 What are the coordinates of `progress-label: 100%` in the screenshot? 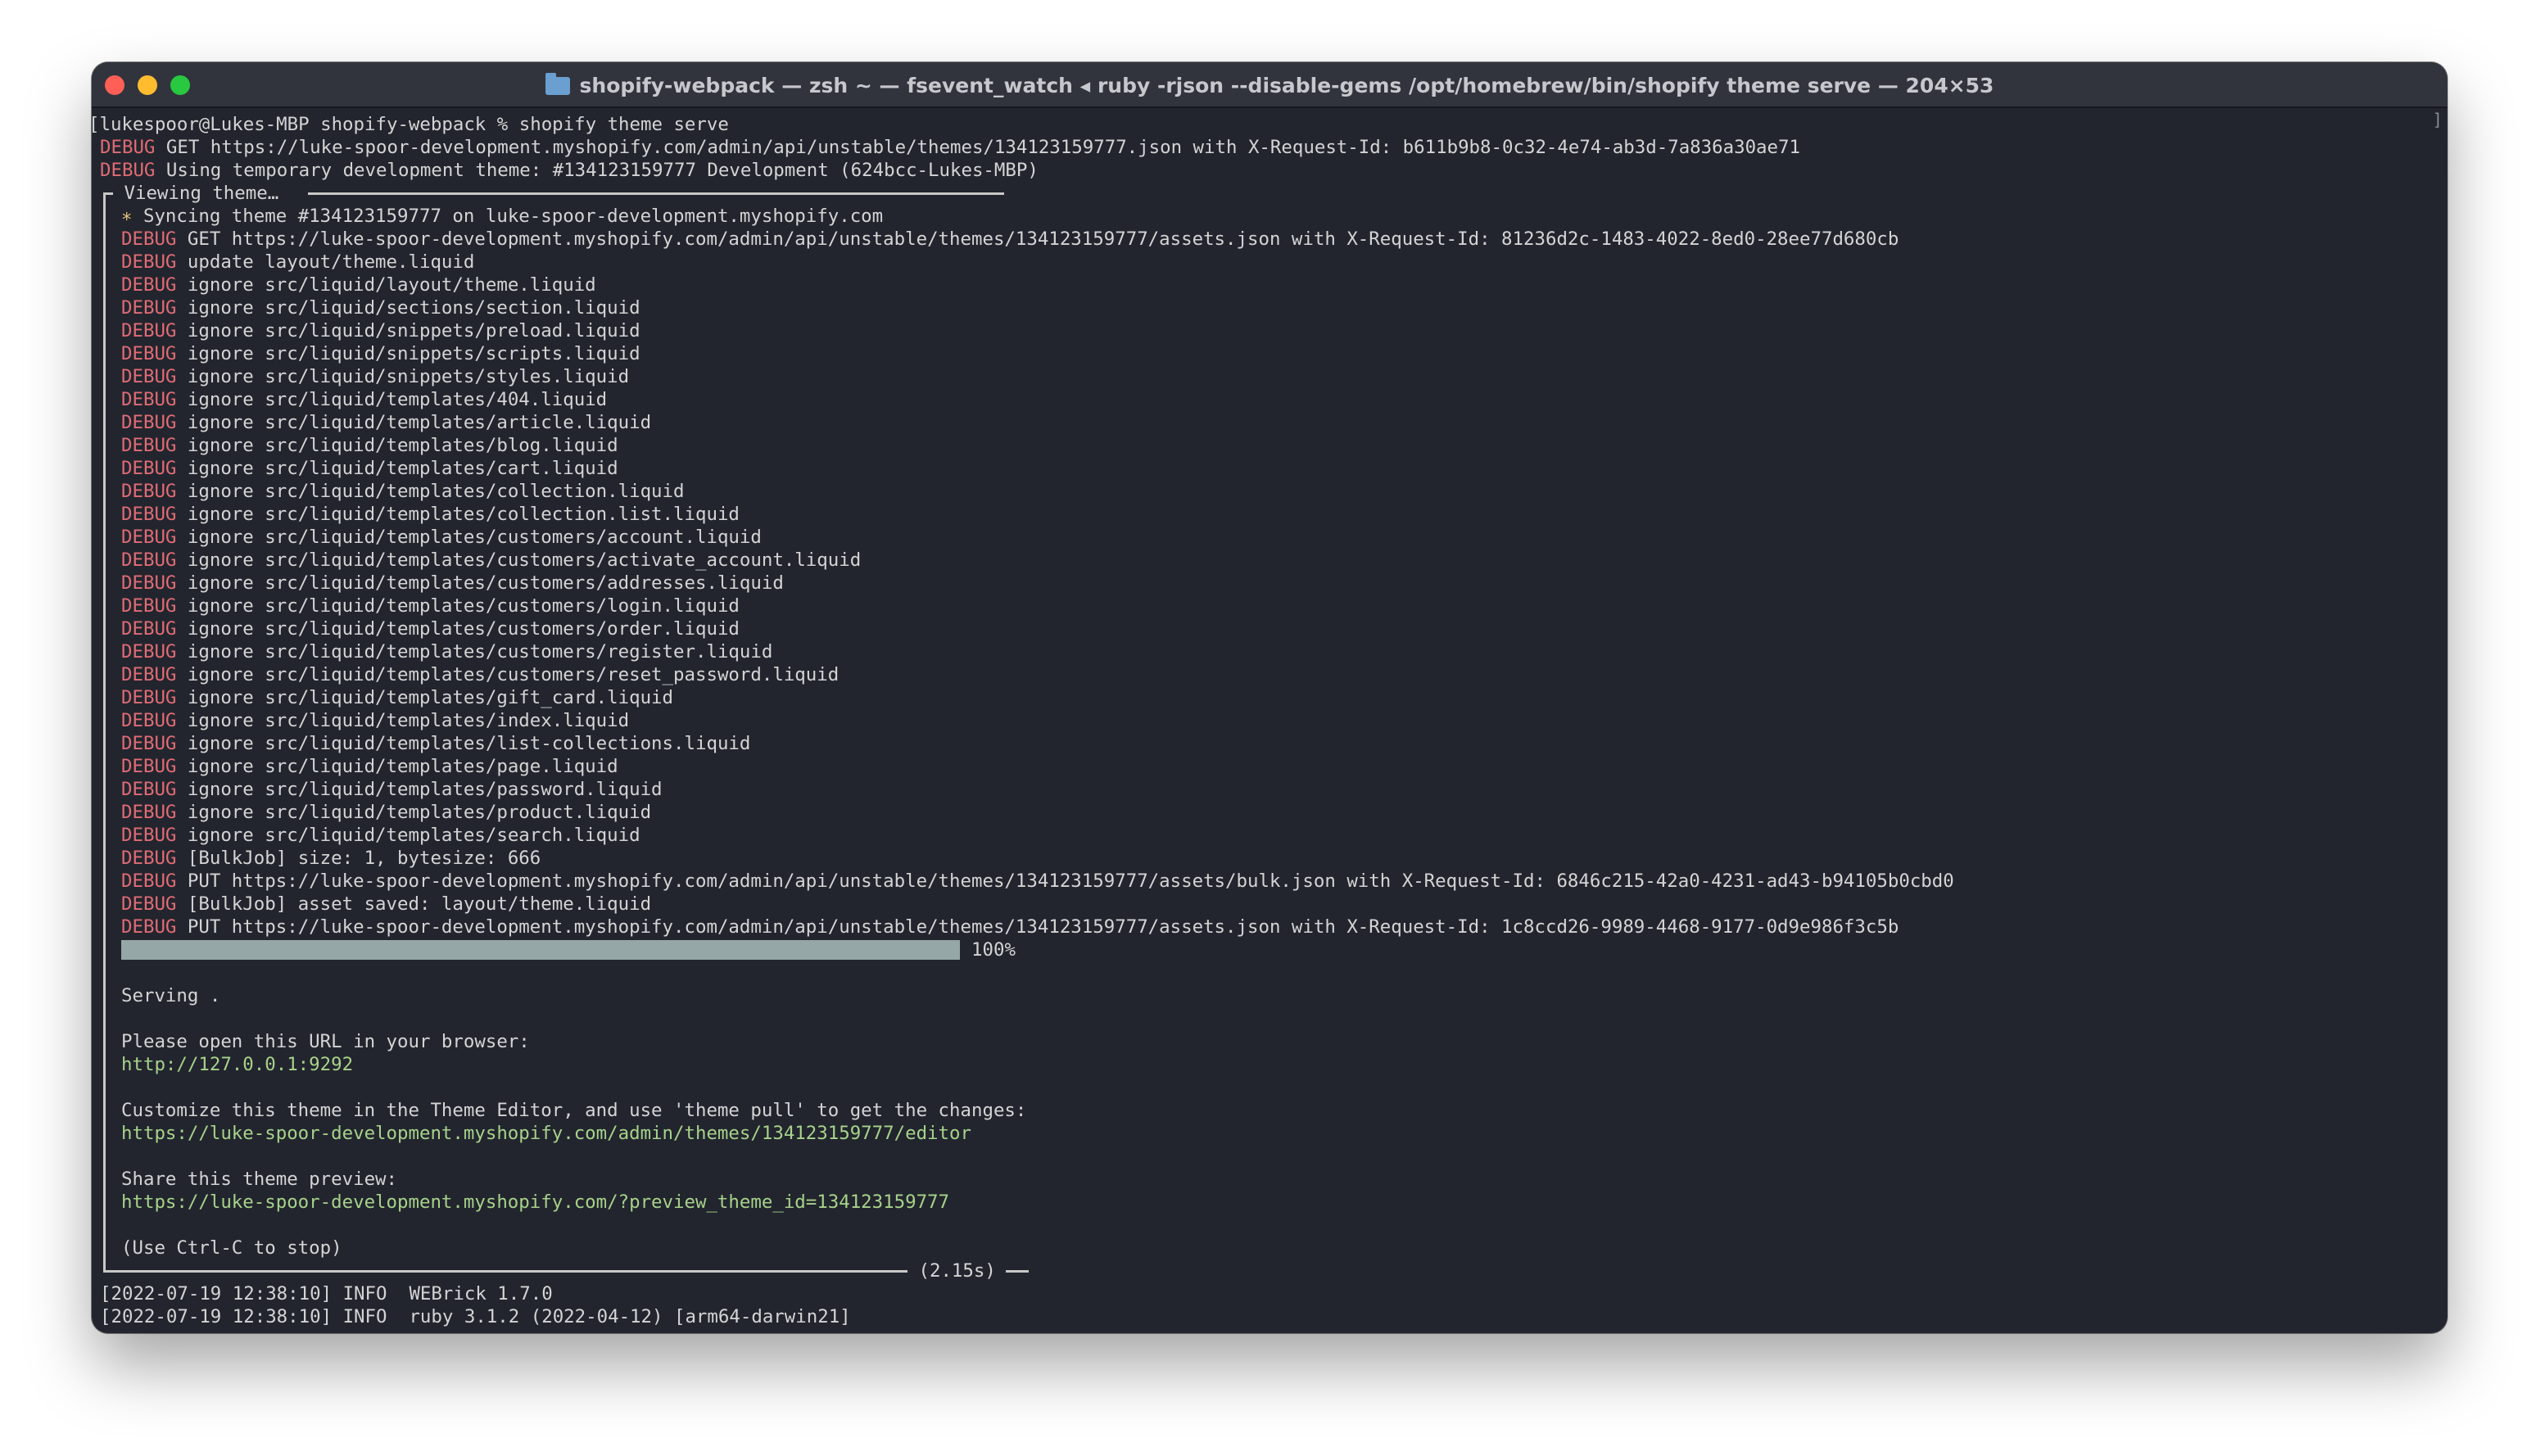 It's located at (993, 950).